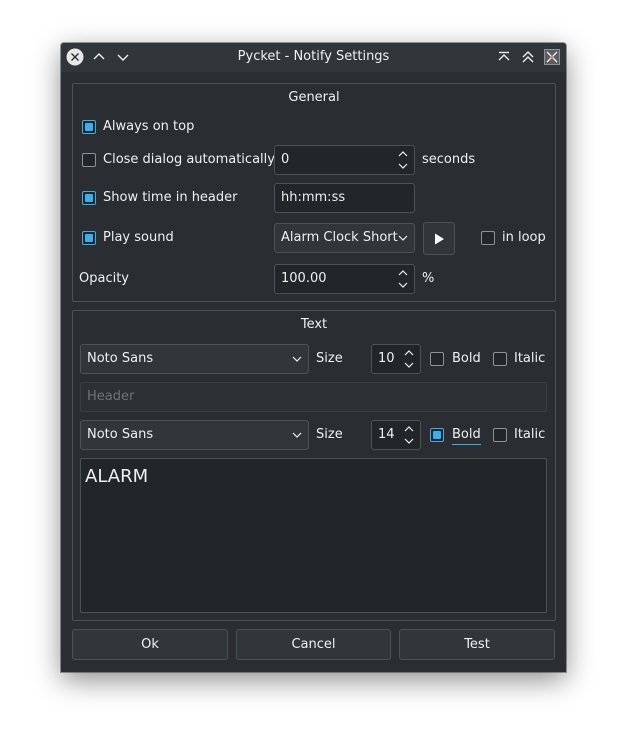 The width and height of the screenshot is (627, 751). What do you see at coordinates (396, 359) in the screenshot?
I see `header-size-spinbox: 10` at bounding box center [396, 359].